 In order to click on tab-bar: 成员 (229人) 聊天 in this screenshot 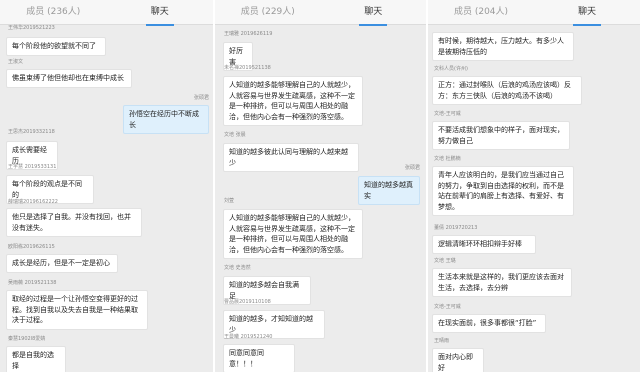, I will do `click(321, 13)`.